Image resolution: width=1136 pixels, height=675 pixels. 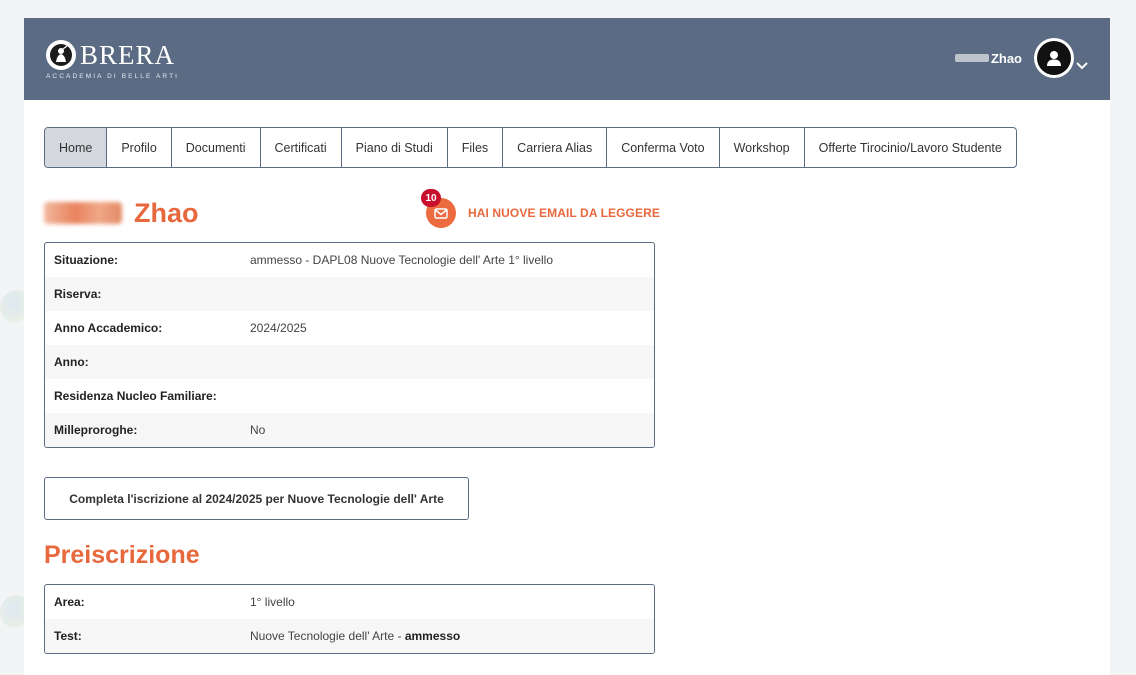 What do you see at coordinates (663, 147) in the screenshot?
I see `tab-conferma-voto: Conferma Voto` at bounding box center [663, 147].